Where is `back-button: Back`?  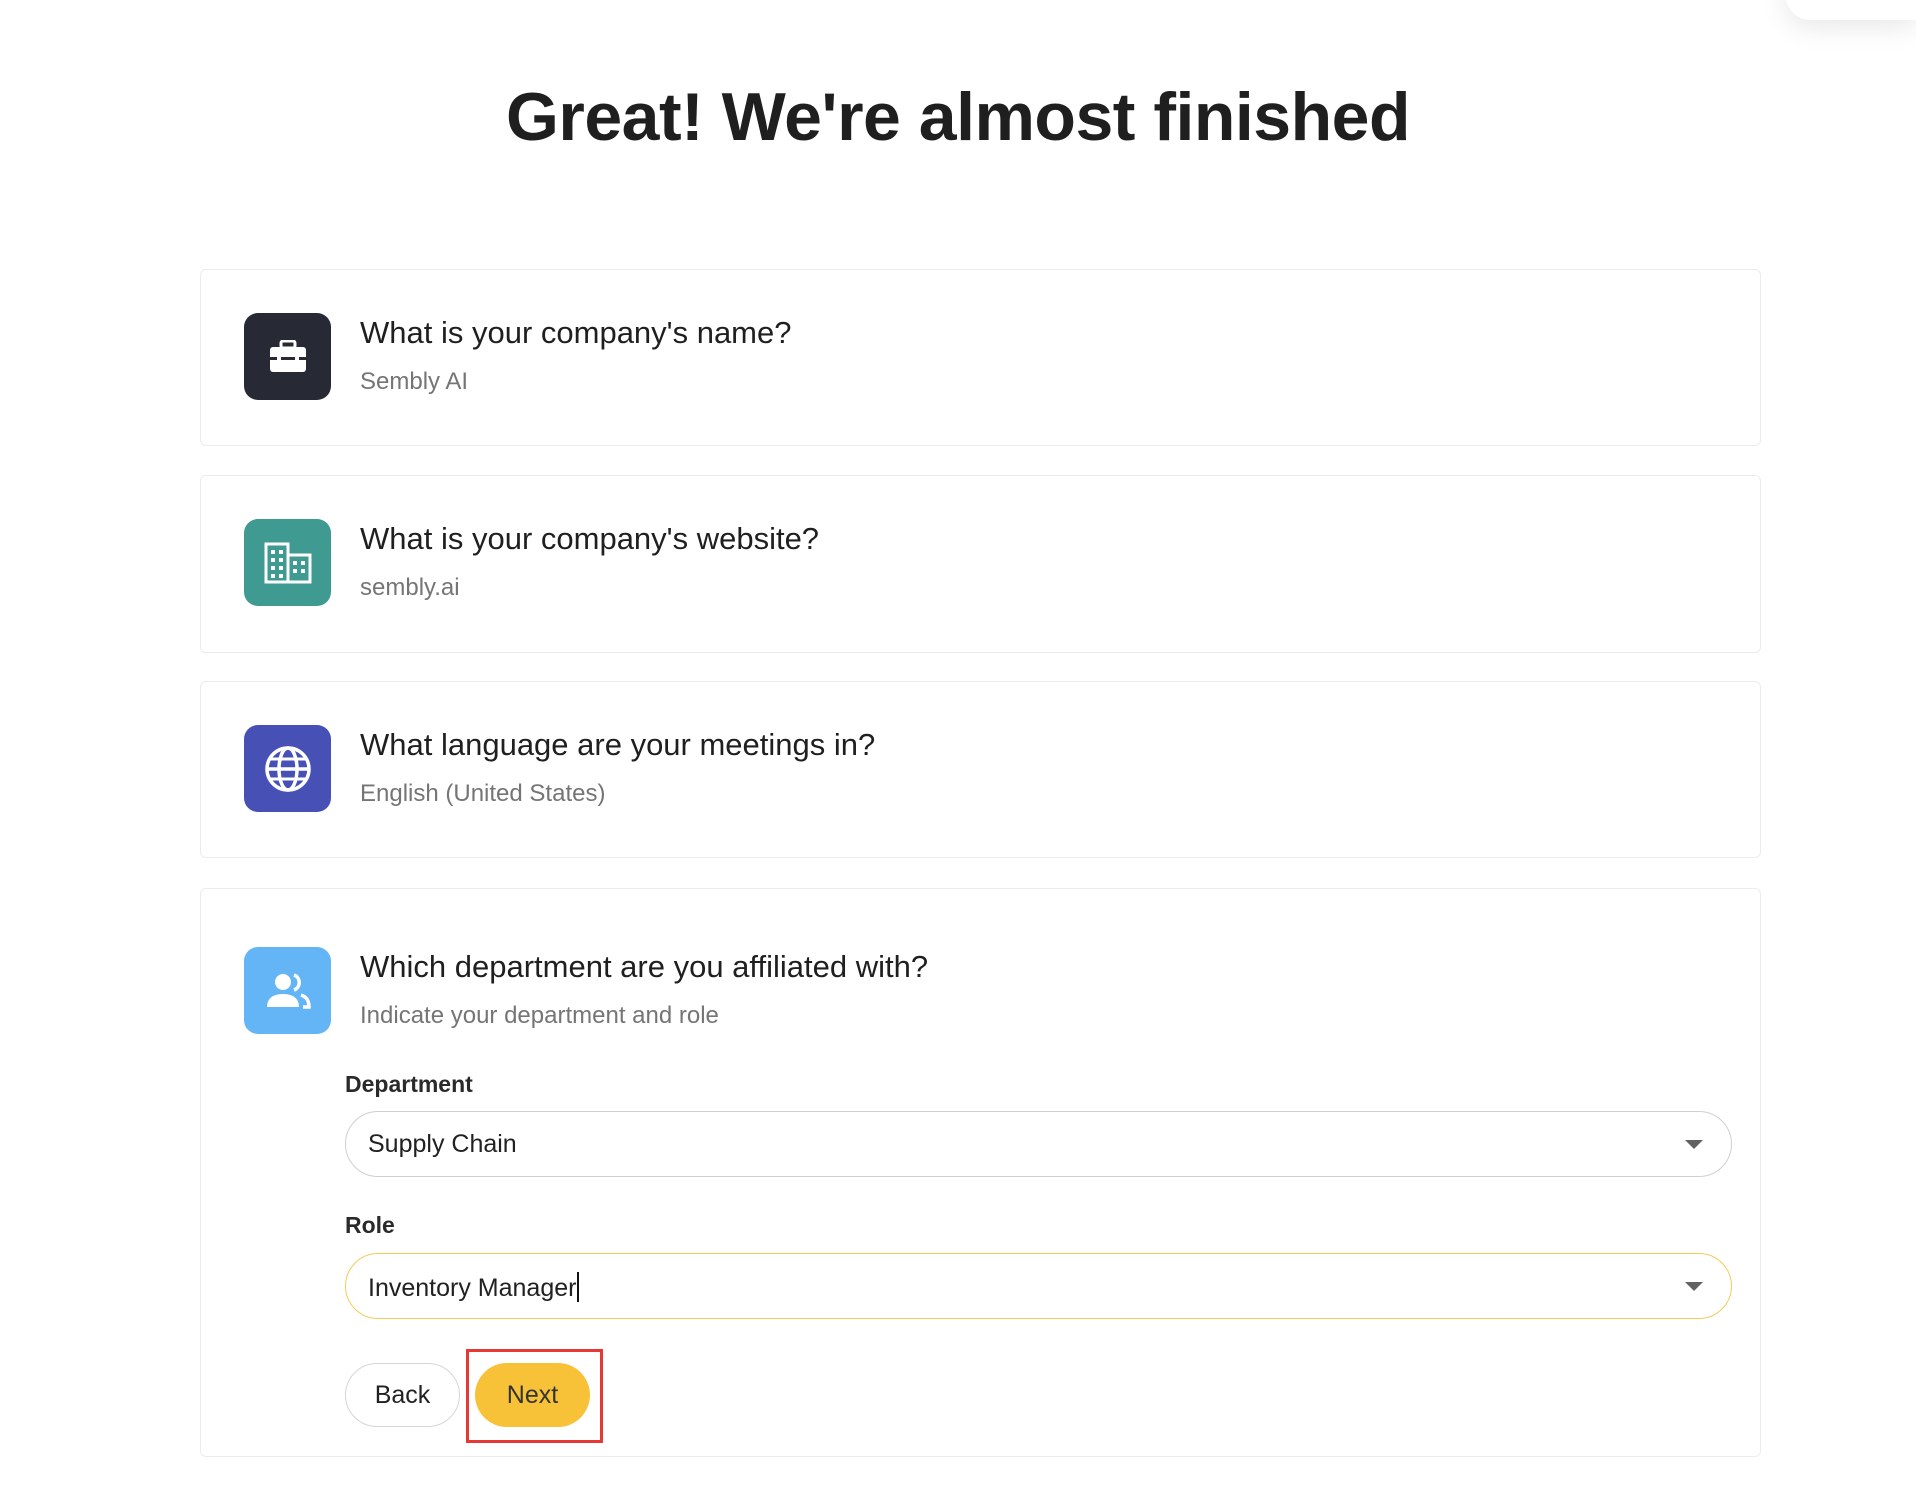 back-button: Back is located at coordinates (402, 1395).